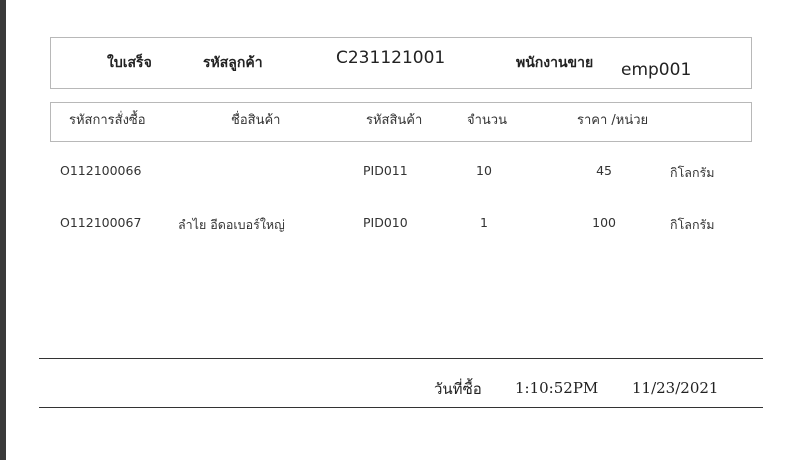 This screenshot has width=797, height=460. Describe the element at coordinates (604, 170) in the screenshot. I see `cell-price: 45` at that location.